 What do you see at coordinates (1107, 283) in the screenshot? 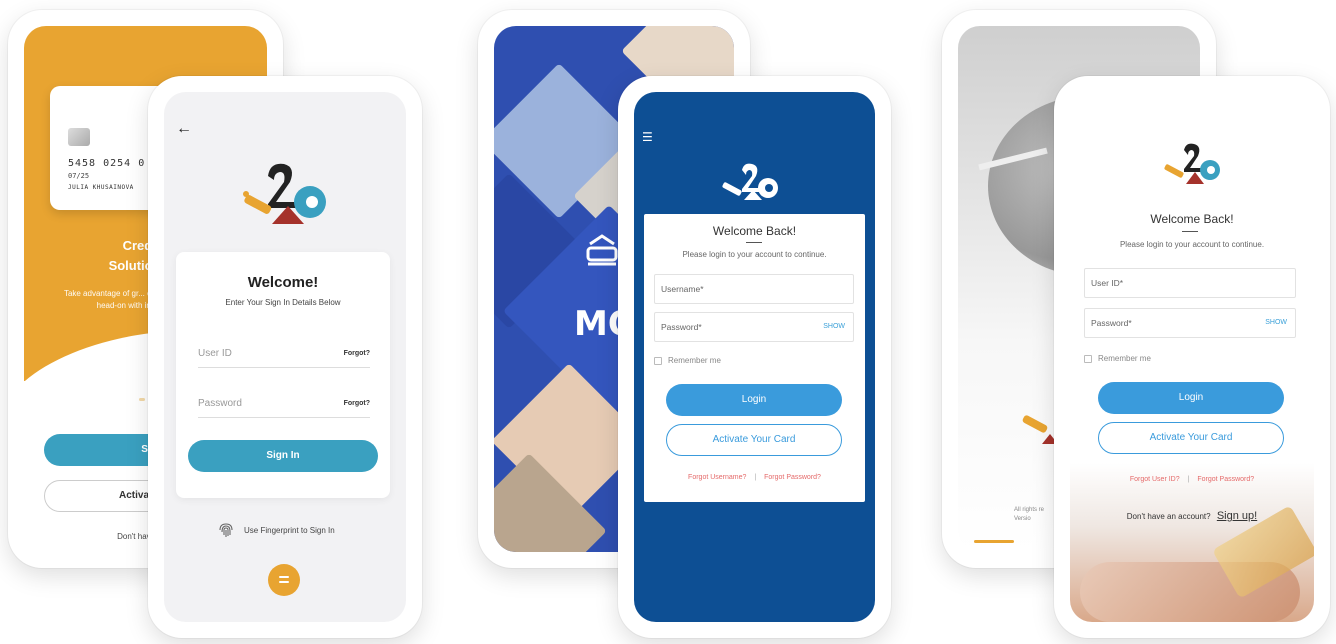
I see `user-id-placeholder: User ID*` at bounding box center [1107, 283].